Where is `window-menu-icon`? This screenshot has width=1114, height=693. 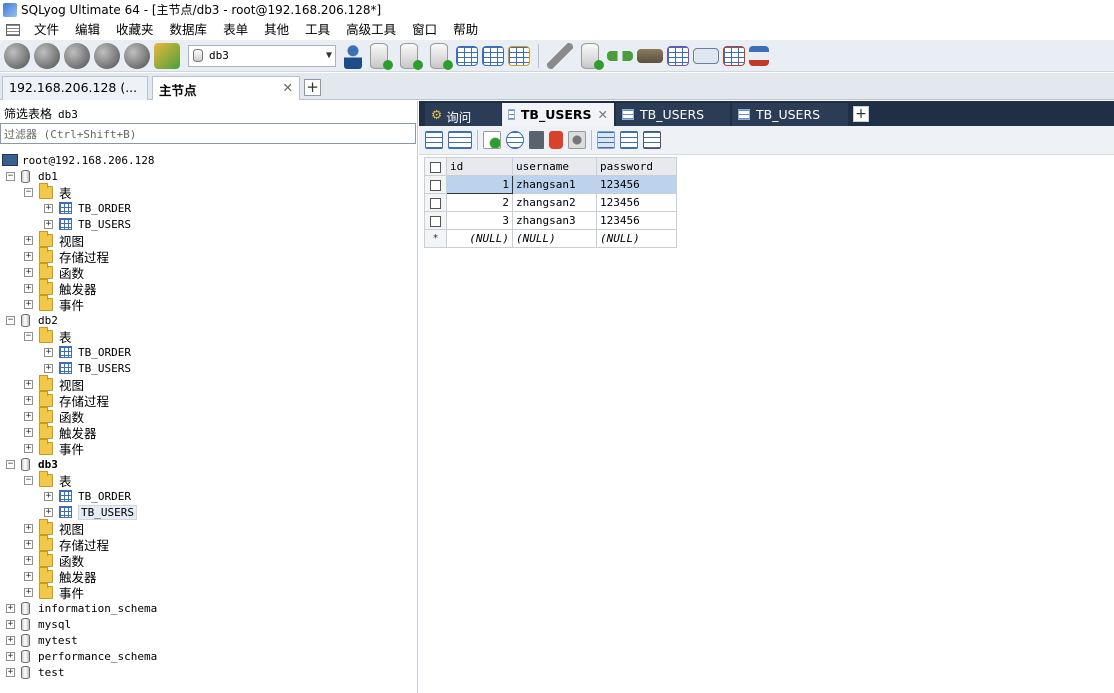 window-menu-icon is located at coordinates (13, 29).